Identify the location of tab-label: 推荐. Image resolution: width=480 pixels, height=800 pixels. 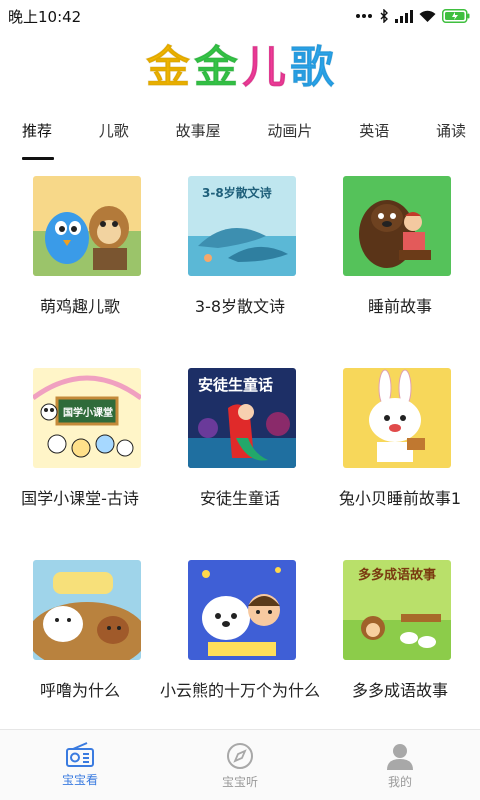
(37, 131).